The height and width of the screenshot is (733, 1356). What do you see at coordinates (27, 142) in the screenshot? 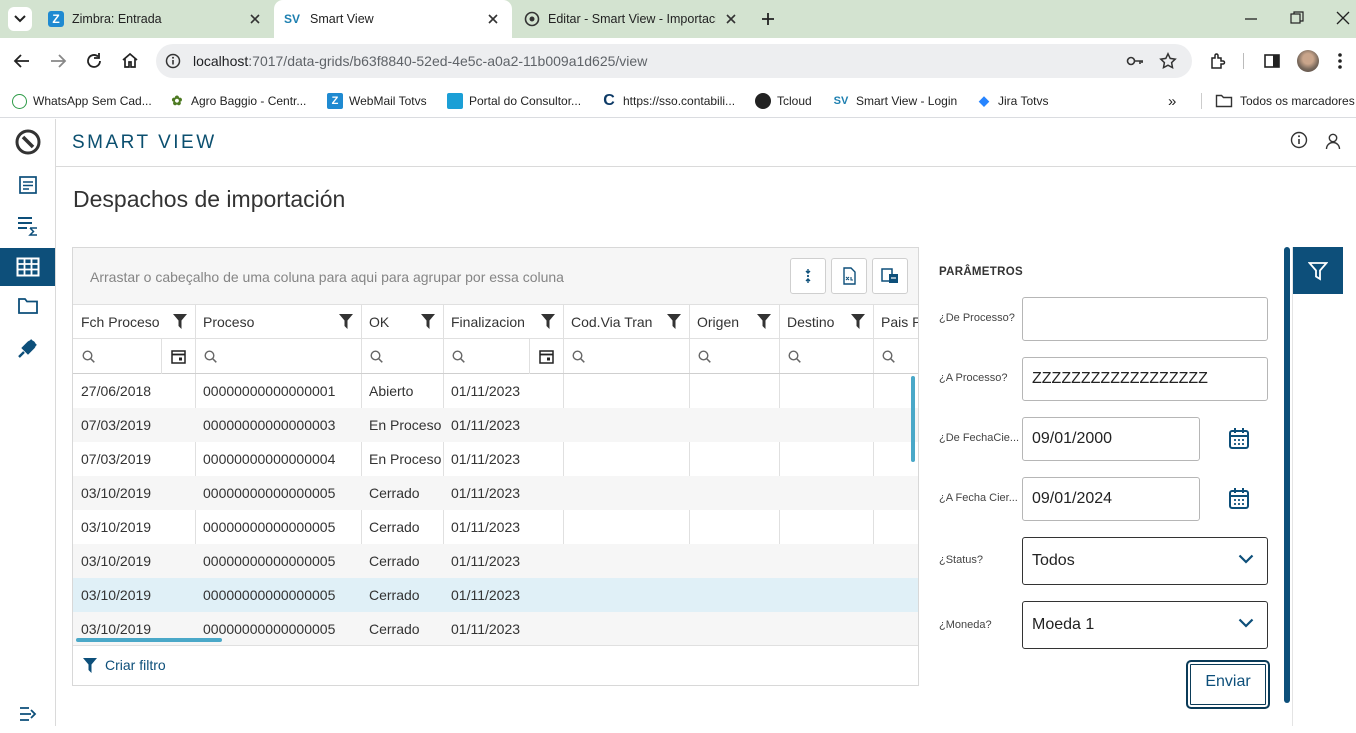
I see `app-logo` at bounding box center [27, 142].